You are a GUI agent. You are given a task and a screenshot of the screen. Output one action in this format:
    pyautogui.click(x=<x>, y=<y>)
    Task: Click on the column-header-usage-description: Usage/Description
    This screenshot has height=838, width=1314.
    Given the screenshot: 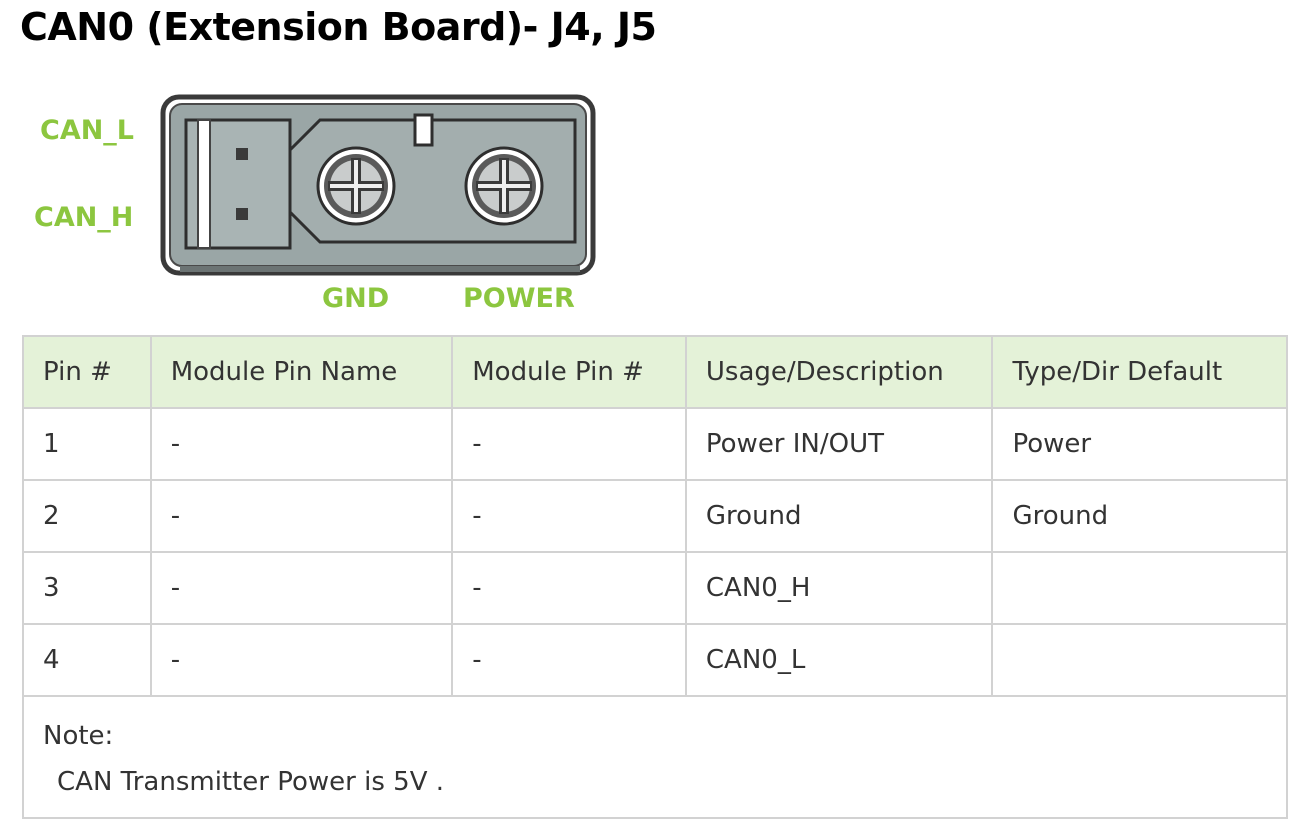 What is the action you would take?
    pyautogui.click(x=839, y=372)
    